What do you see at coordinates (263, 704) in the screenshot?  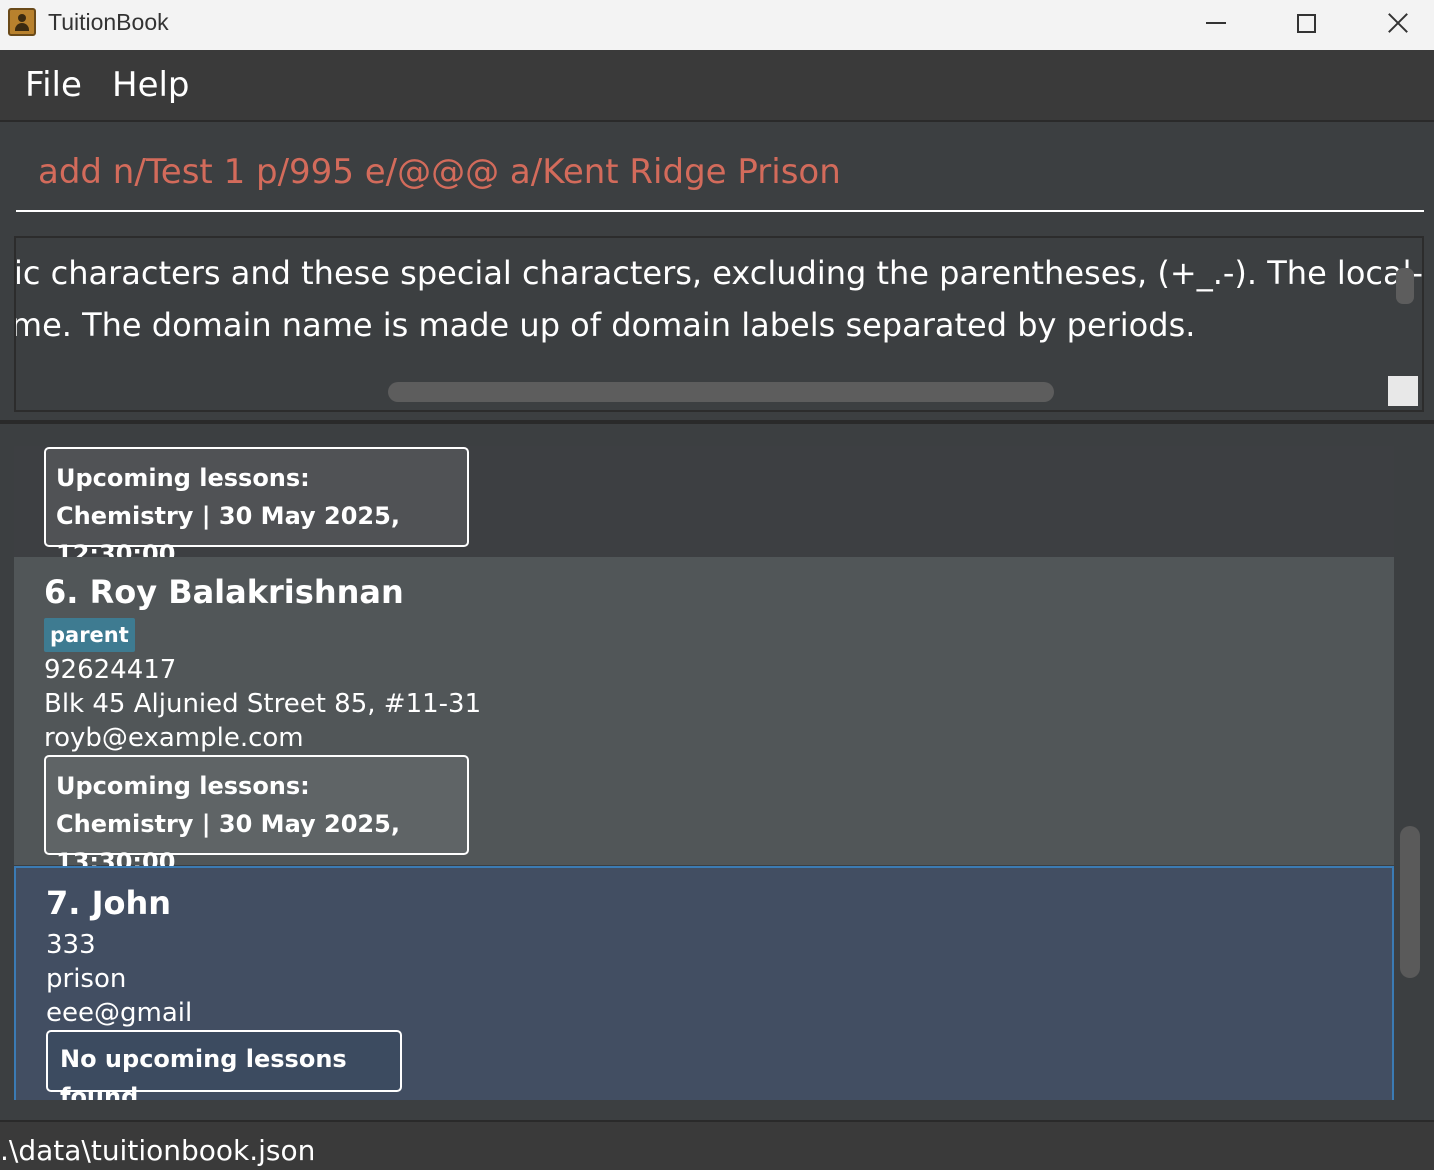 I see `person-address: Blk 45 Aljunied Street 85, #11-31` at bounding box center [263, 704].